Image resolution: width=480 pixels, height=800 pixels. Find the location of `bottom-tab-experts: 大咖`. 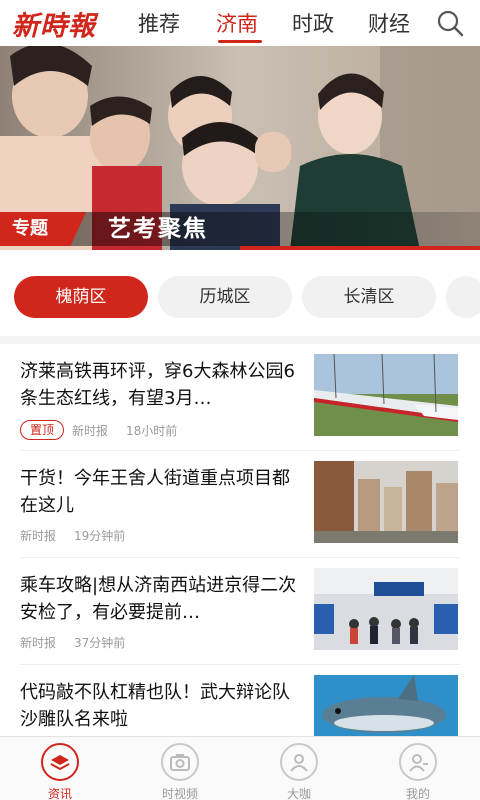

bottom-tab-experts: 大咖 is located at coordinates (299, 771).